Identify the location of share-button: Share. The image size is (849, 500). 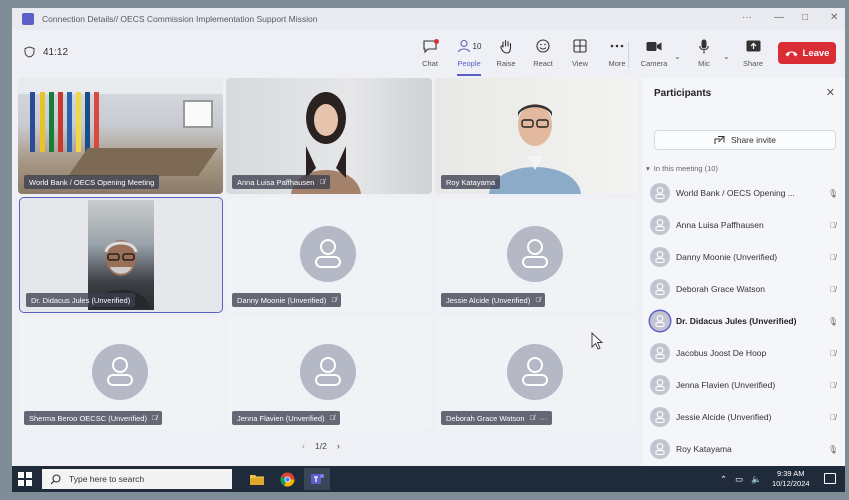
(753, 54).